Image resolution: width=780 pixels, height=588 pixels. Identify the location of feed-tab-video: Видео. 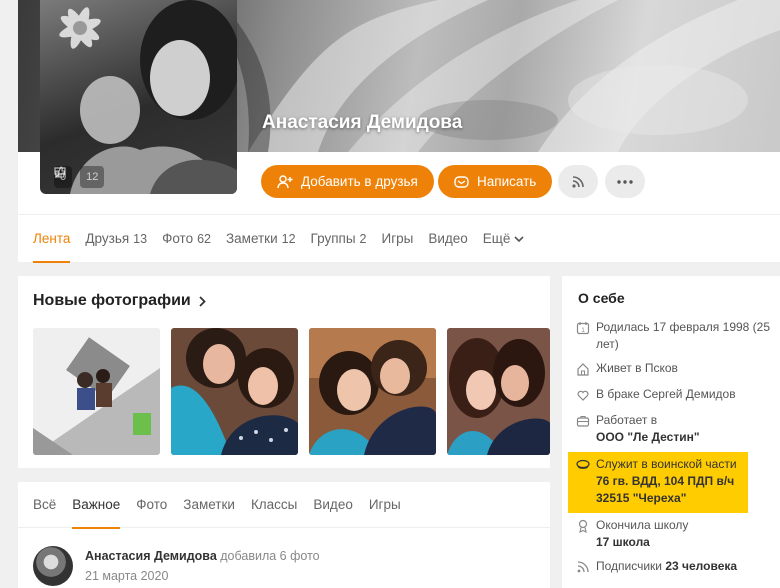
(332, 505).